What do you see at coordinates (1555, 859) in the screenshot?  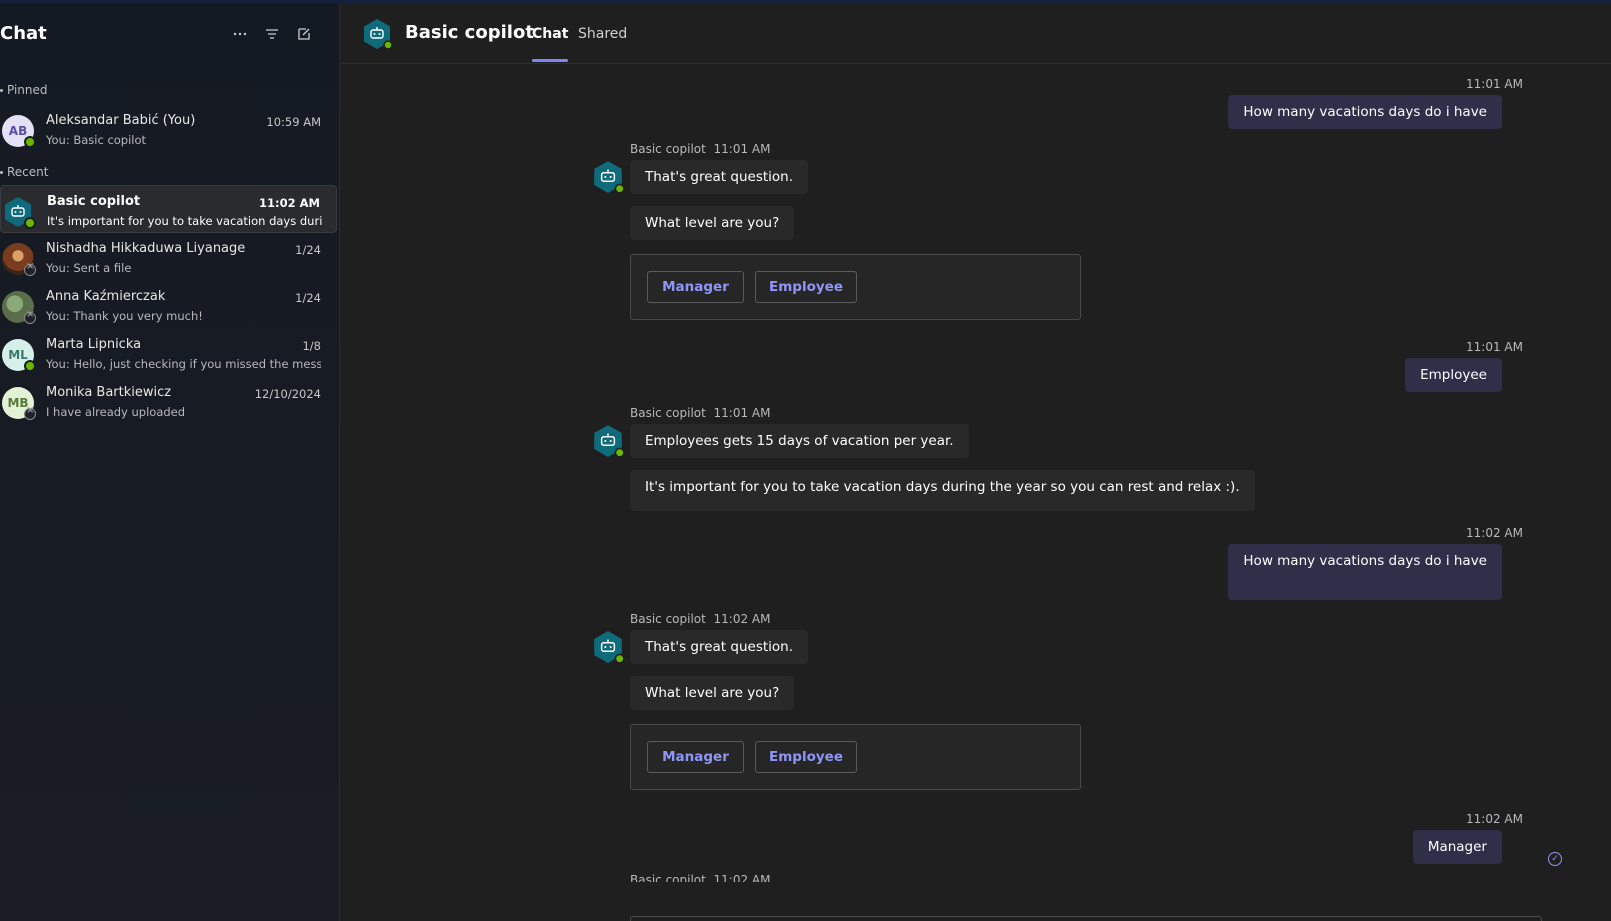 I see `read-receipt-icon: ✓` at bounding box center [1555, 859].